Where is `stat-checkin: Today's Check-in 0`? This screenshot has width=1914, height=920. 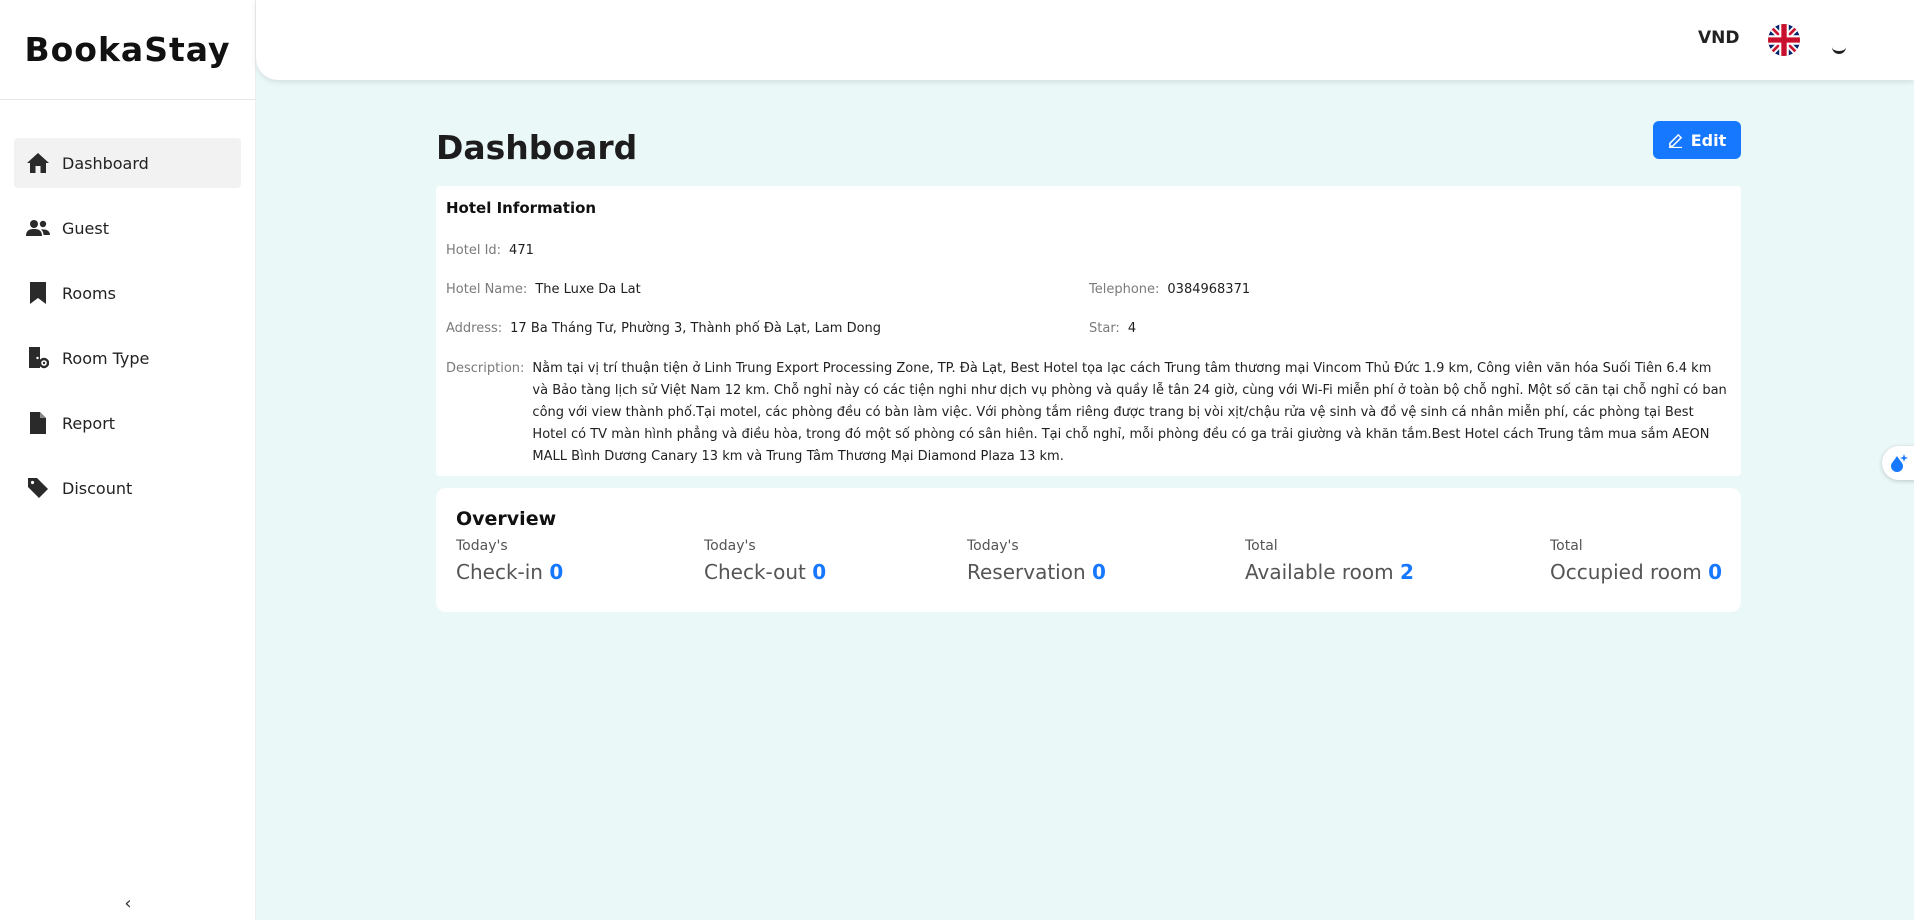
stat-checkin: Today's Check-in 0 is located at coordinates (509, 561).